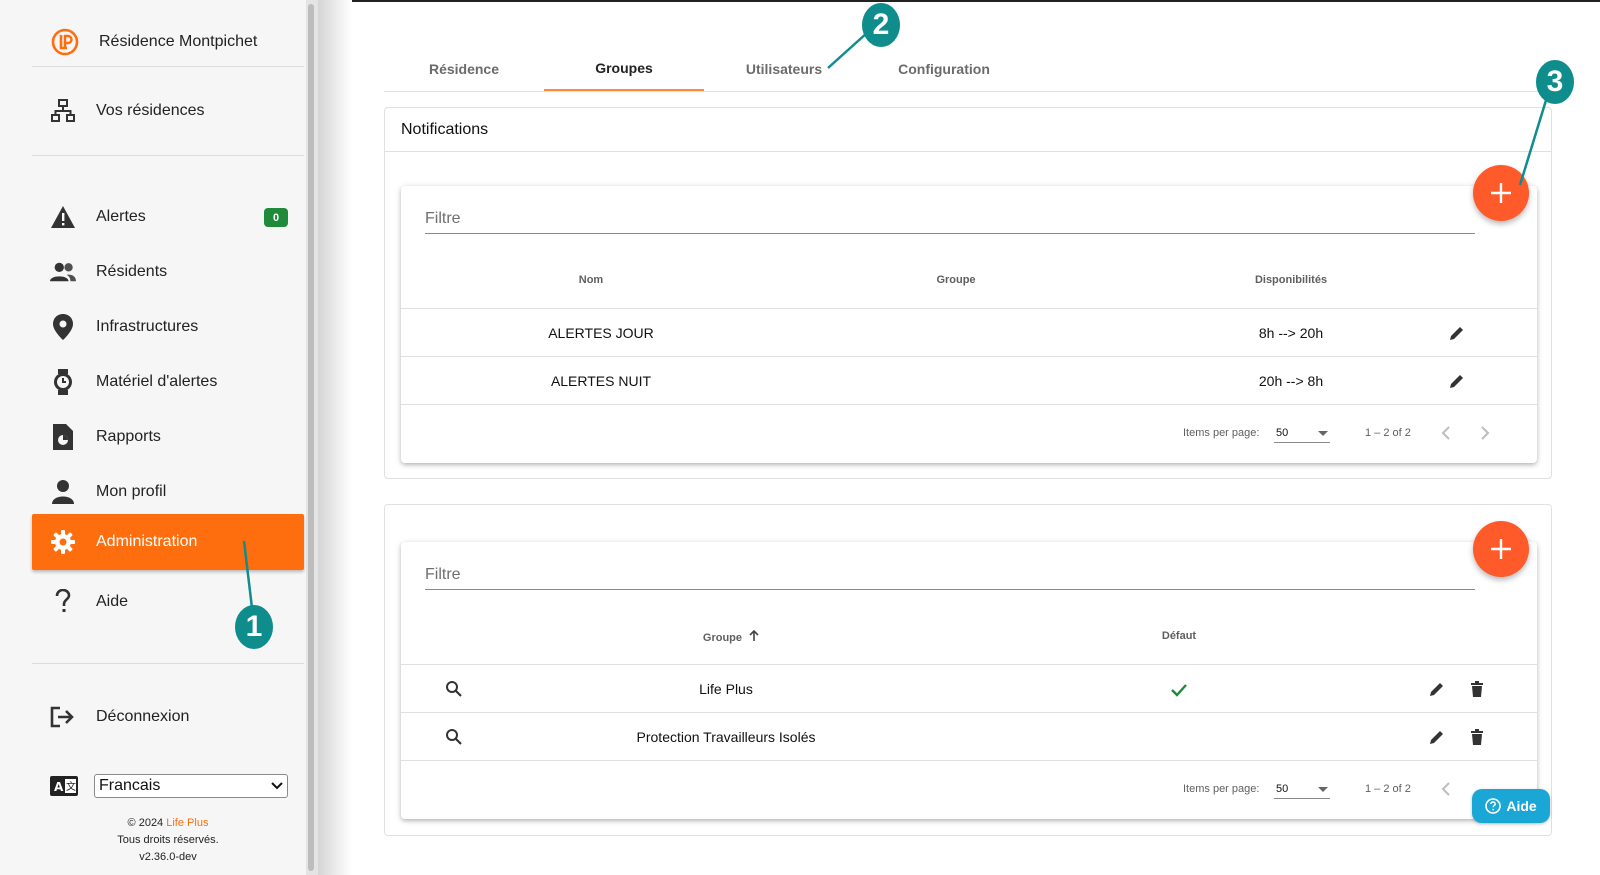 The width and height of the screenshot is (1600, 875). I want to click on cell-groupe: Life Plus, so click(726, 689).